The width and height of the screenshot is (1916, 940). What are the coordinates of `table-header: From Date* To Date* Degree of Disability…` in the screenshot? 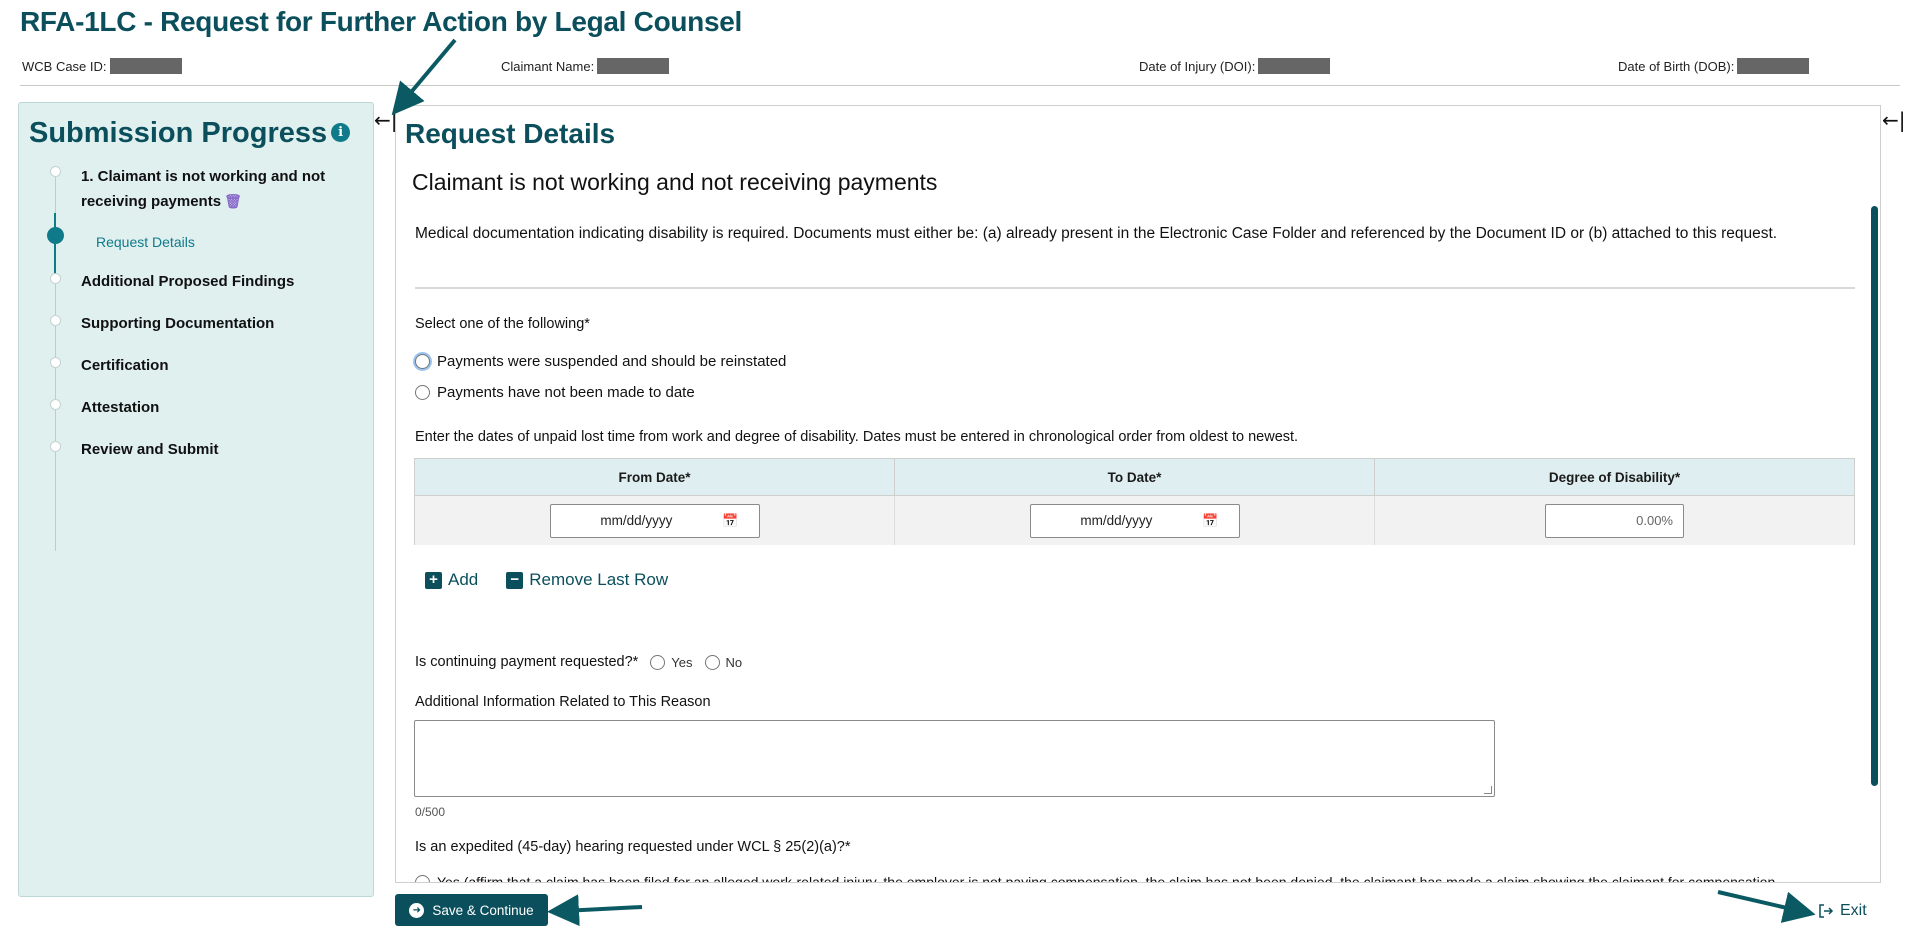 It's located at (1134, 477).